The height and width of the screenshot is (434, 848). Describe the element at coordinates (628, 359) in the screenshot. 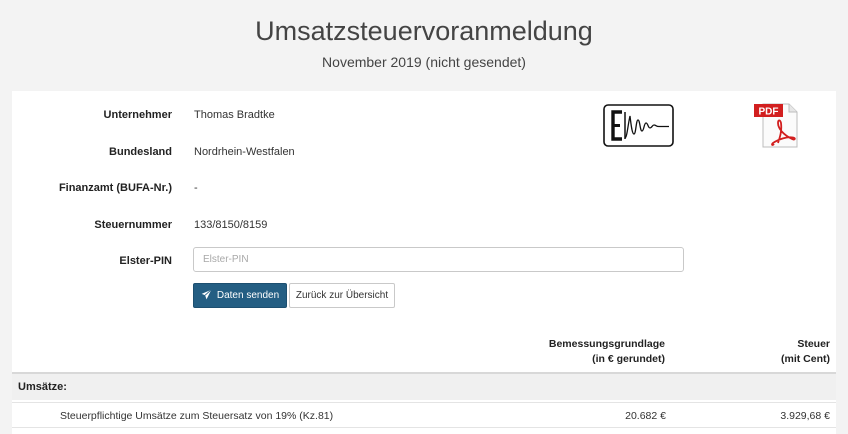

I see `column-header-base-line2: (in € gerundet)` at that location.